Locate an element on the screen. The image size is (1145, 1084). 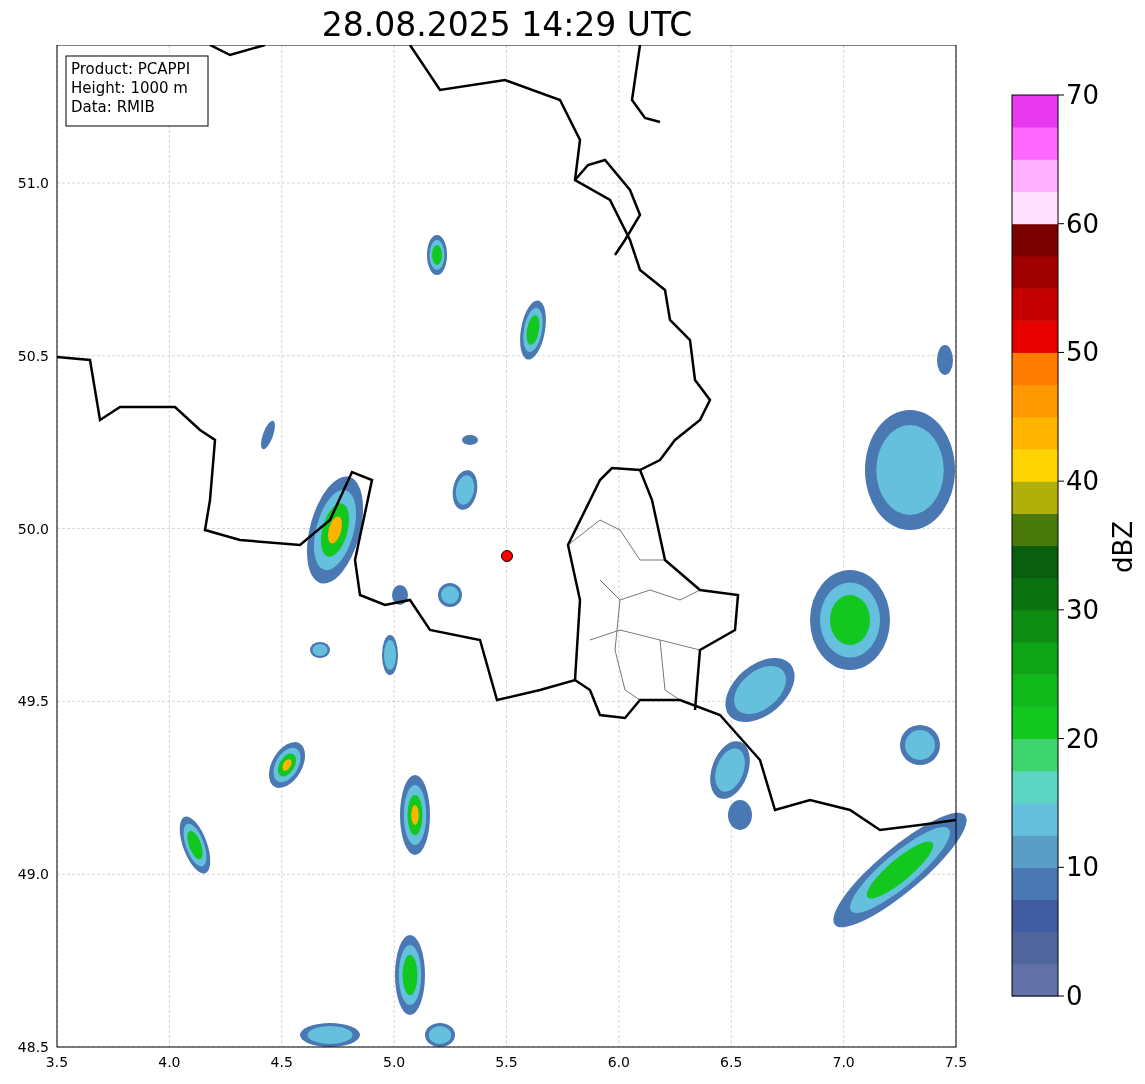
plot-title: 28.08.2025 14:29 UTC is located at coordinates (507, 25).